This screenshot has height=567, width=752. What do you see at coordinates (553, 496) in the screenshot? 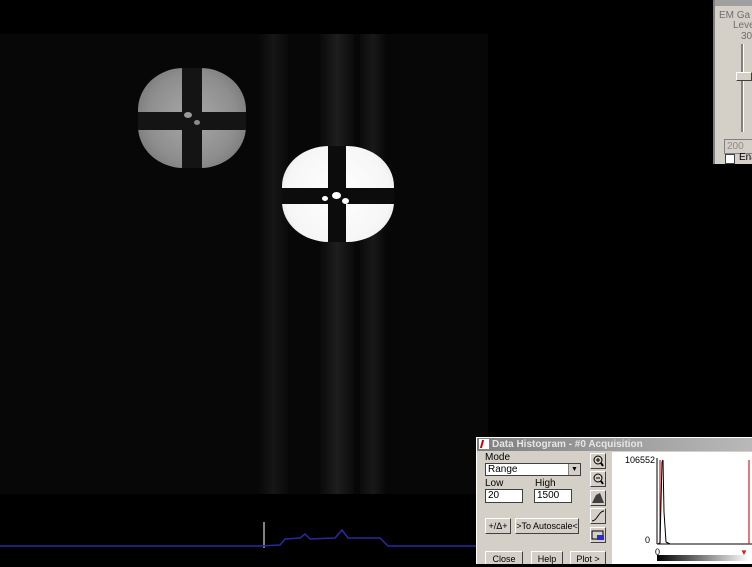
I see `high-input: 1500` at bounding box center [553, 496].